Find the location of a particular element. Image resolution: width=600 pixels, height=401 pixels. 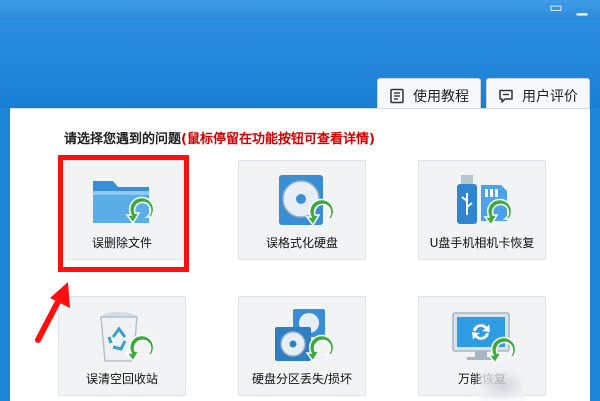

title-bar: ▭ ▁ is located at coordinates (300, 10).